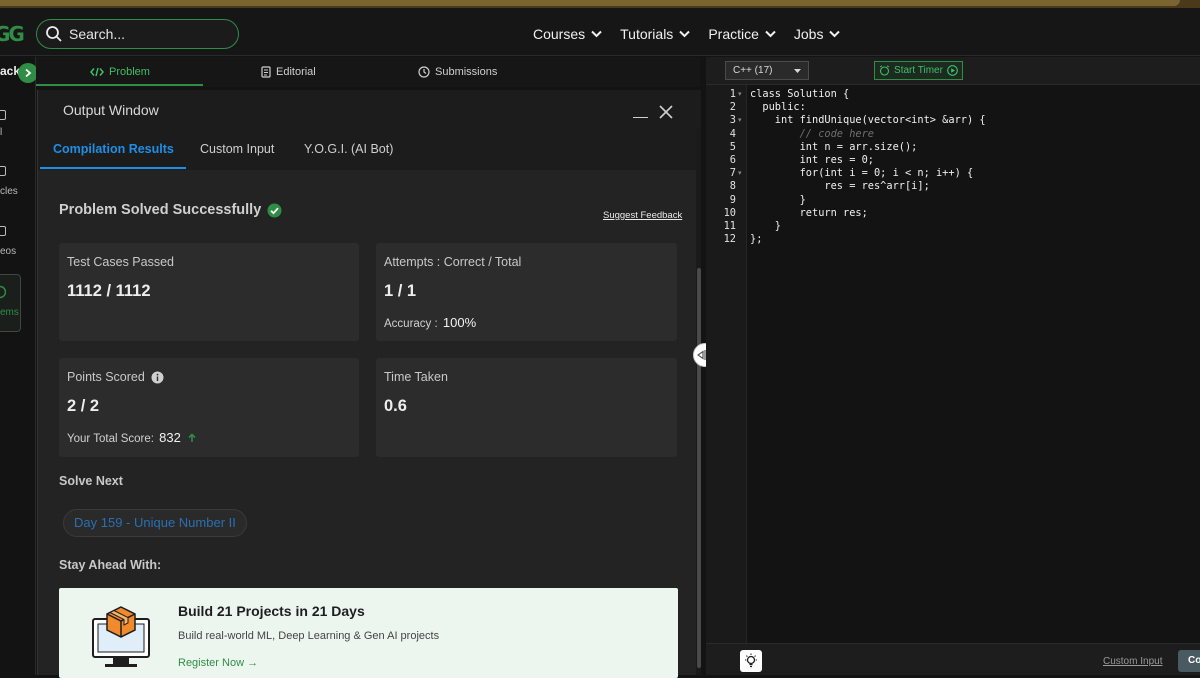  What do you see at coordinates (777, 107) in the screenshot?
I see `code-line: public:` at bounding box center [777, 107].